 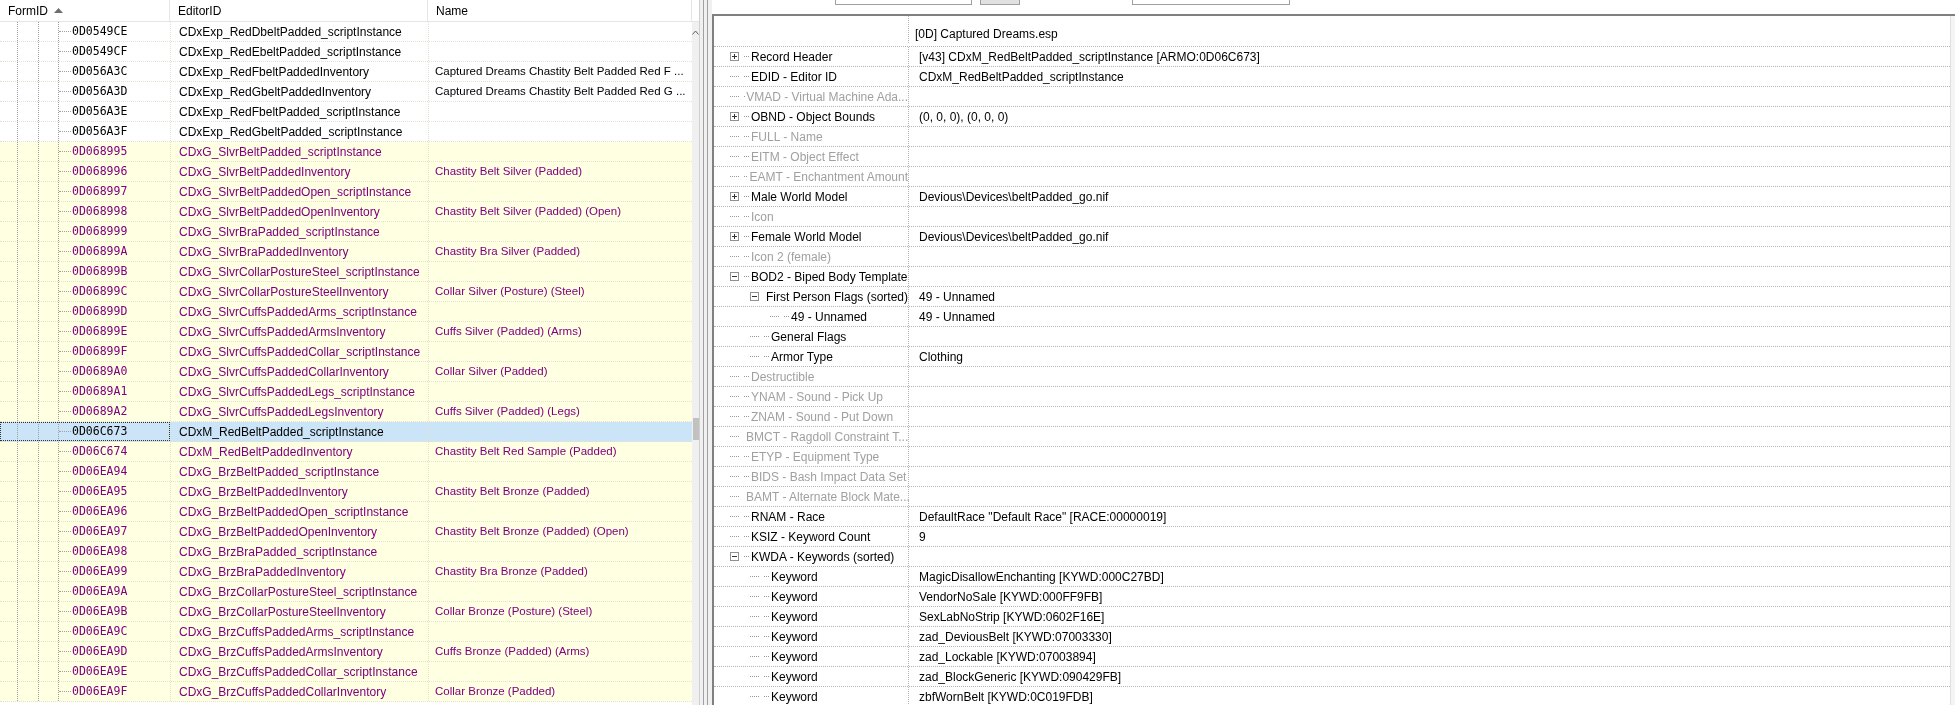 I want to click on field-value: zad_Lockable [KYWD:07003894], so click(x=1007, y=657).